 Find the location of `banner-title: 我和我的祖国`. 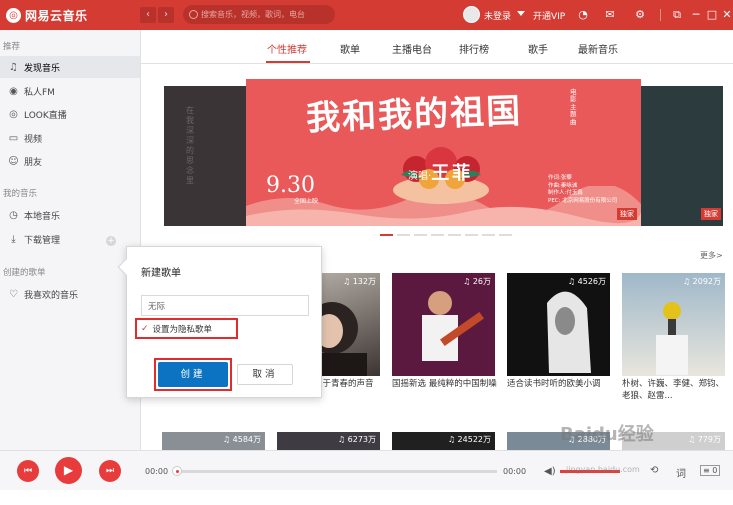

banner-title: 我和我的祖国 is located at coordinates (414, 115).